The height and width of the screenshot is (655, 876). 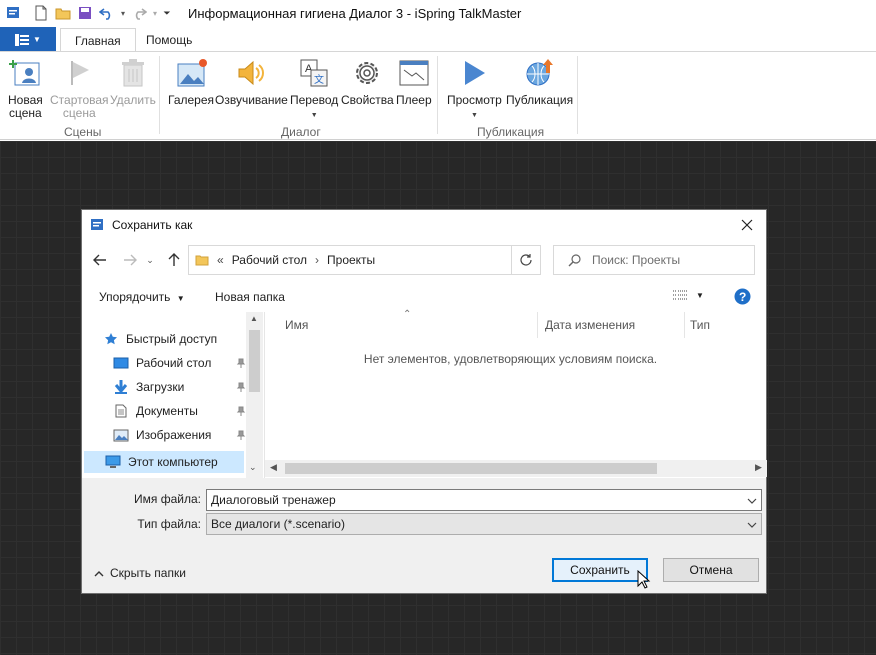 I want to click on nav-item-pictures: Изображения, so click(x=179, y=435).